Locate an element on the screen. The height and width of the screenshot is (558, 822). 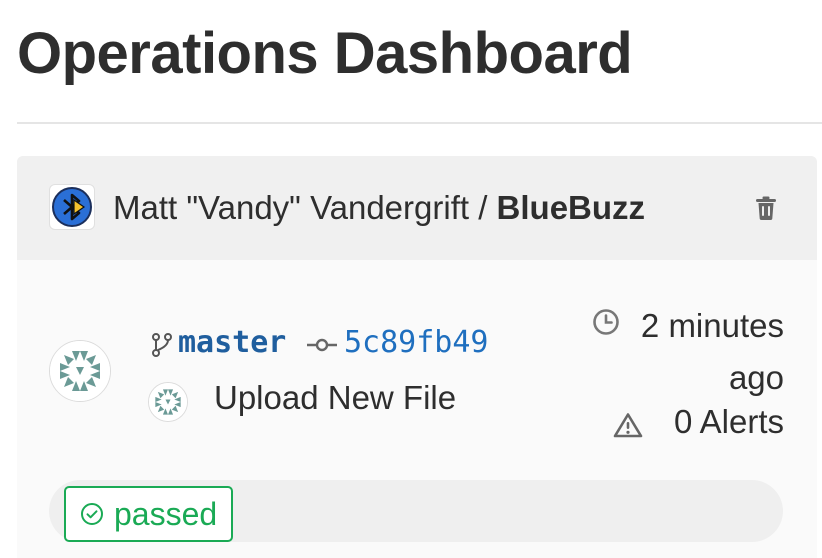
commit-author-avatar is located at coordinates (80, 371).